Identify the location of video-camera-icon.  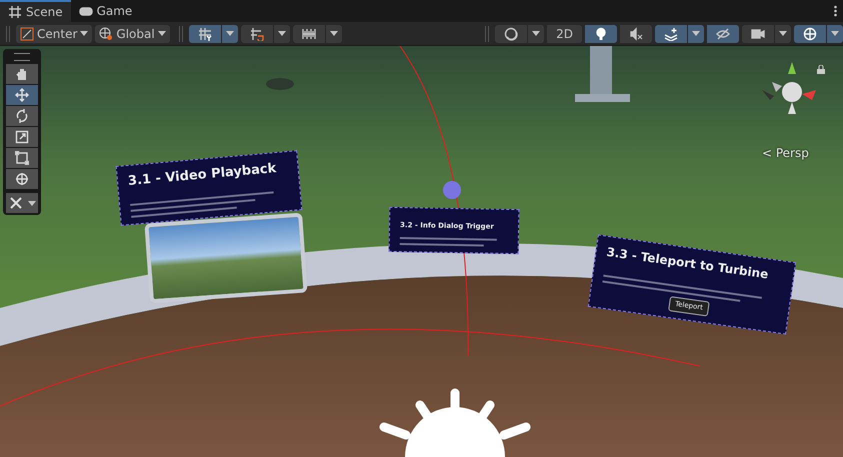
(758, 33).